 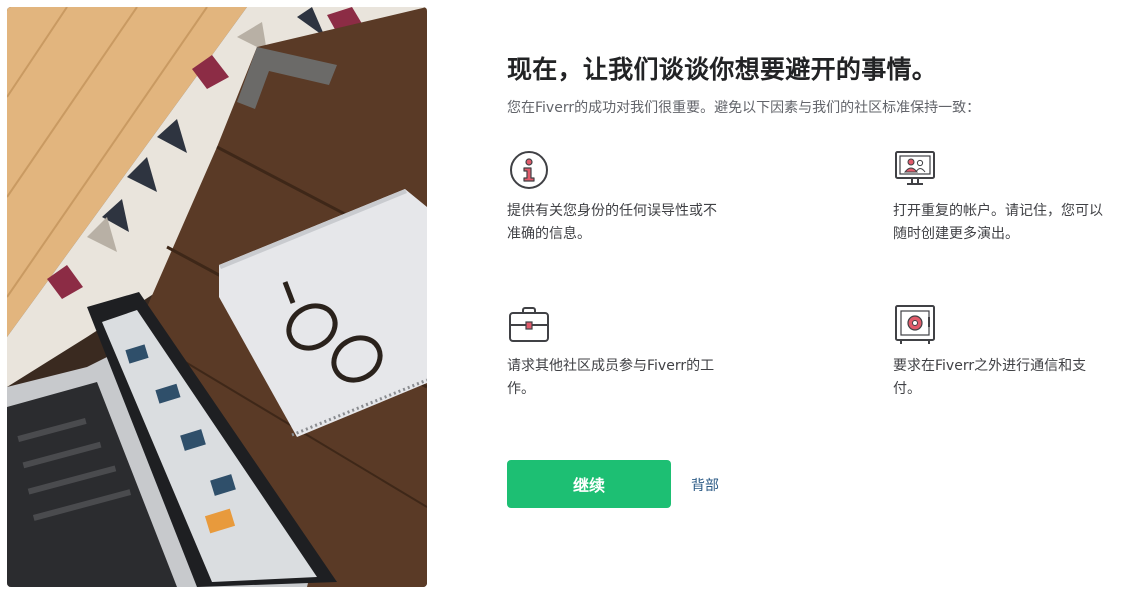 What do you see at coordinates (744, 108) in the screenshot?
I see `page-subtitle: 您在Fiverr的成功对我们很重要。避免以下因素与我们的社区标准保持一致：` at bounding box center [744, 108].